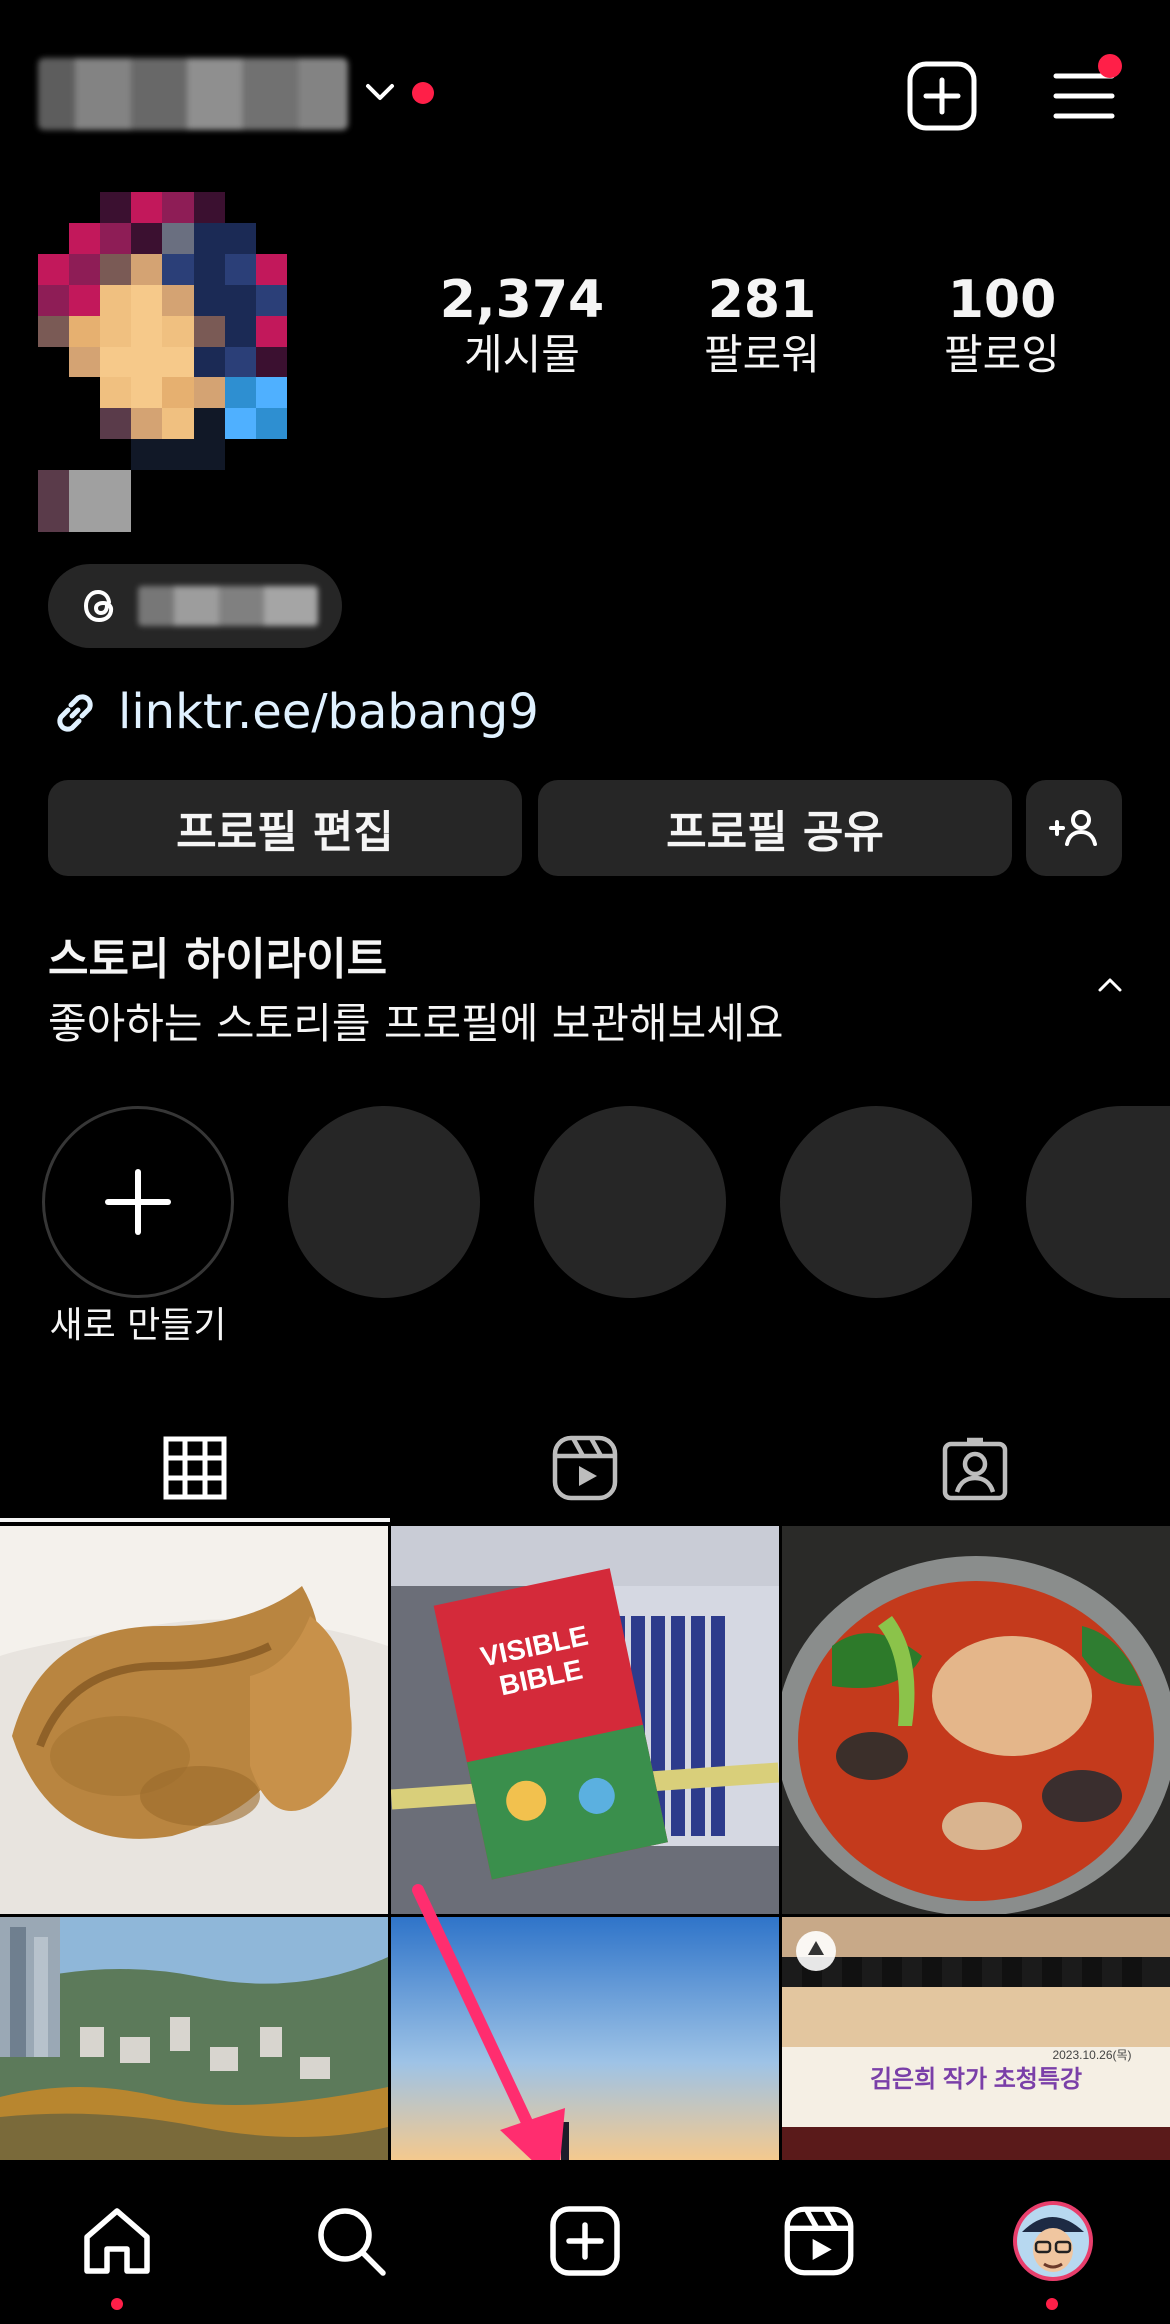  I want to click on discover-people-button, so click(1074, 828).